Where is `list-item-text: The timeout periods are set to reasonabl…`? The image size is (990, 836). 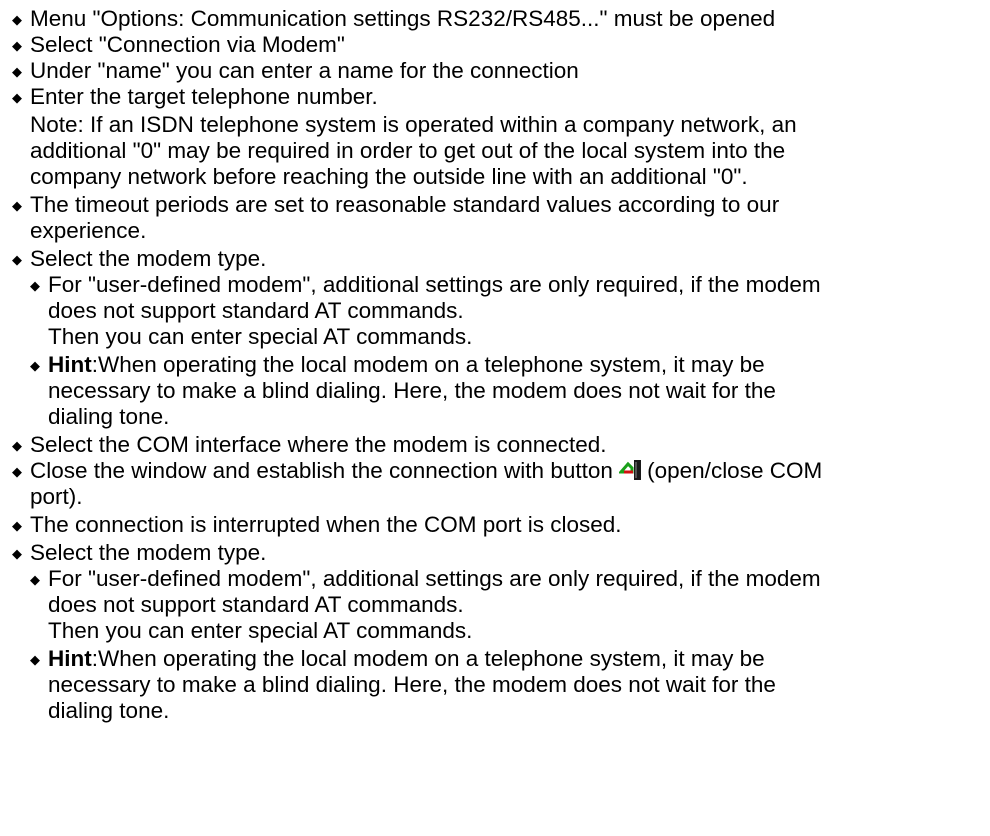
list-item-text: The timeout periods are set to reasonabl… is located at coordinates (405, 204).